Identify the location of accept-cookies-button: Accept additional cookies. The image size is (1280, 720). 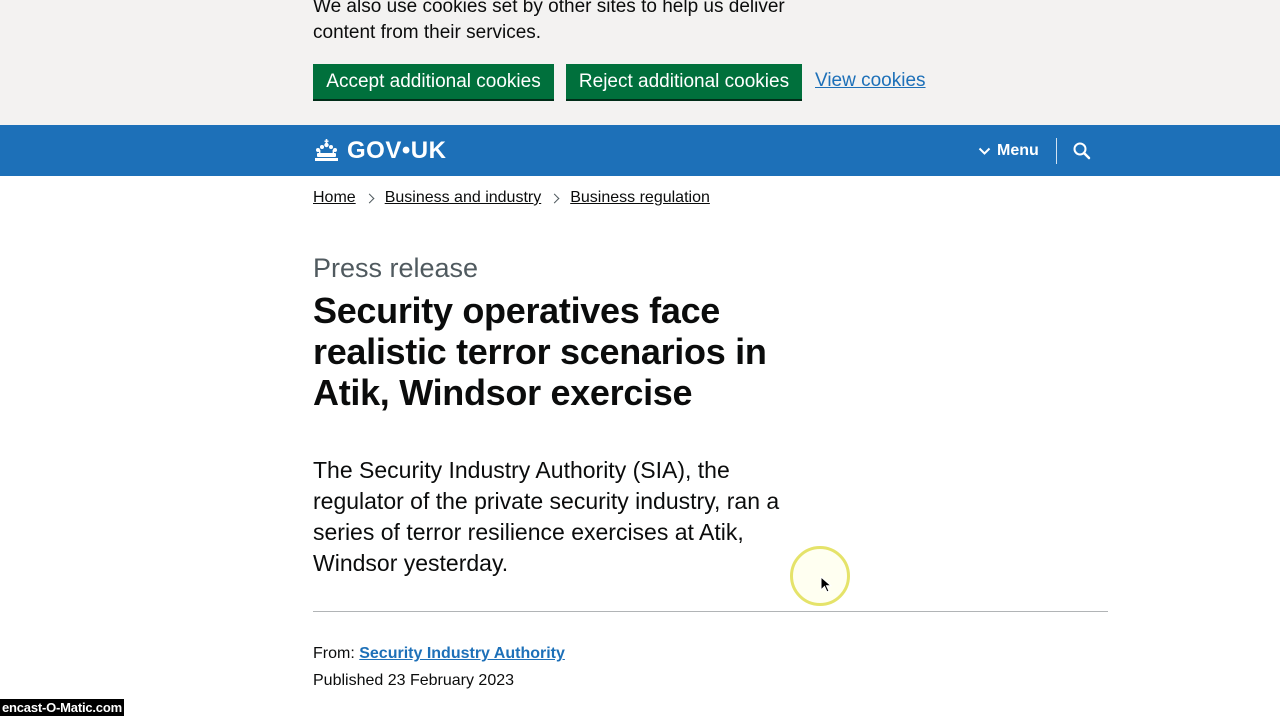
(433, 81).